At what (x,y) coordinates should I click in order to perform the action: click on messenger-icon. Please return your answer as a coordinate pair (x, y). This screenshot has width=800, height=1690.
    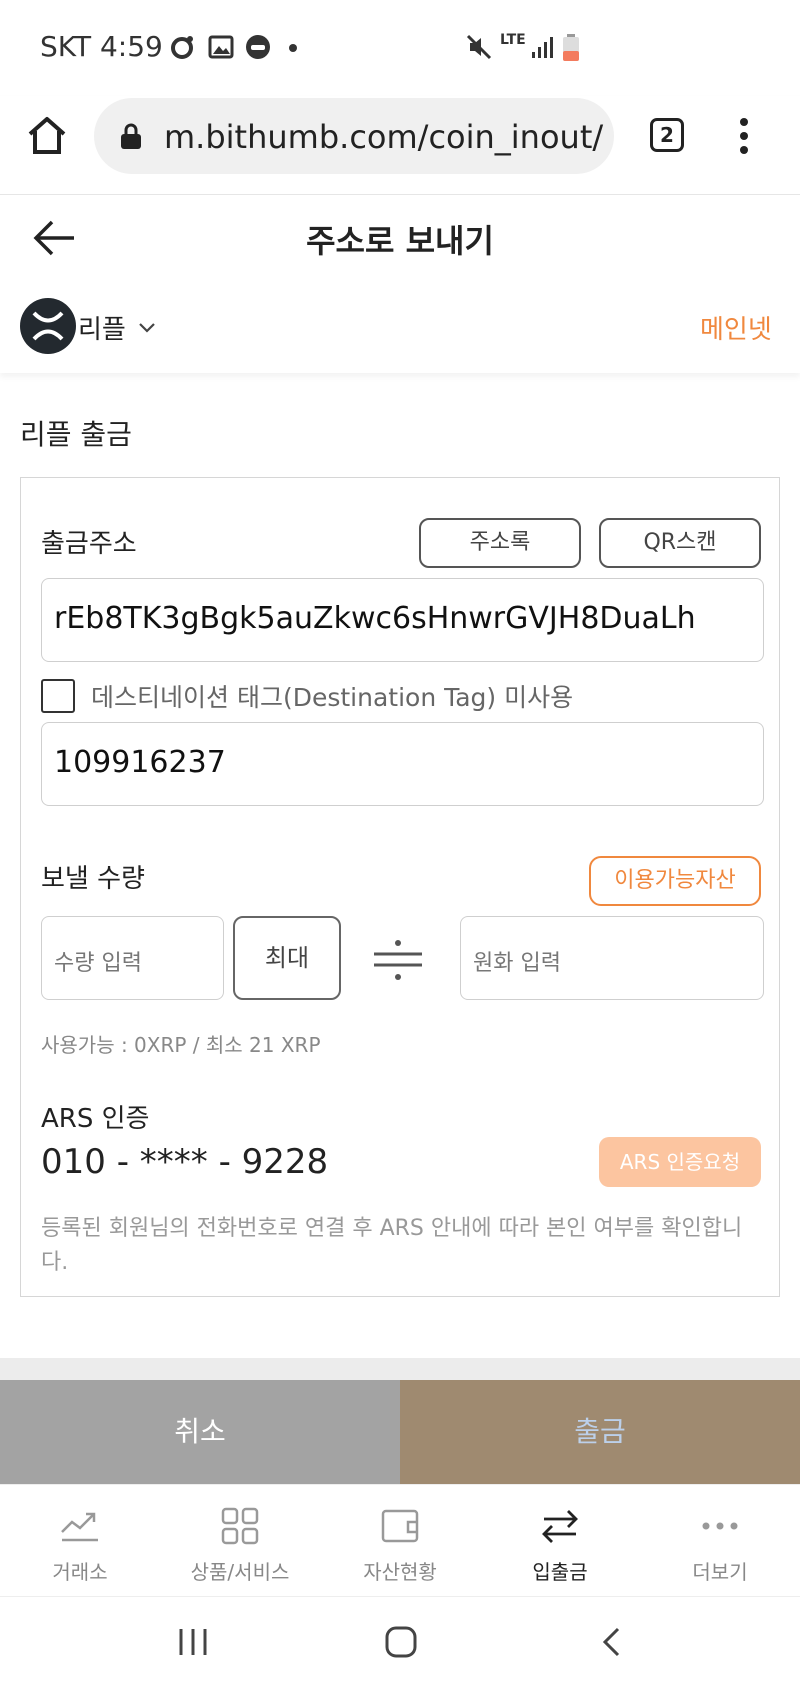
    Looking at the image, I should click on (258, 47).